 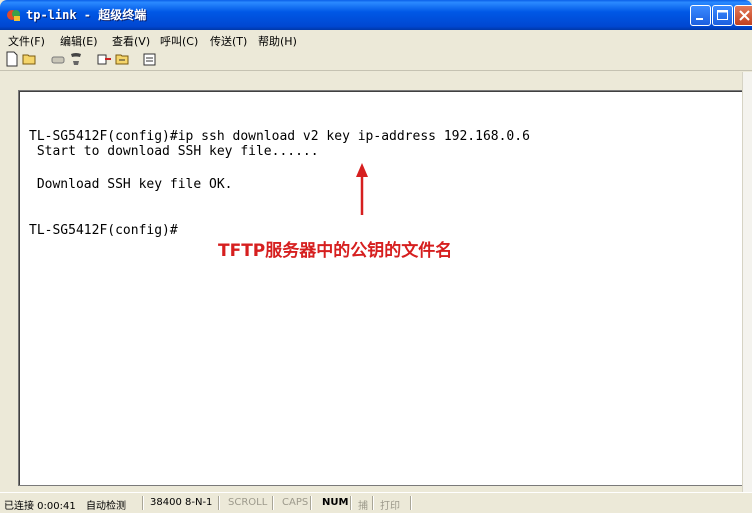 What do you see at coordinates (181, 502) in the screenshot?
I see `status-settings: 38400 8-N-1` at bounding box center [181, 502].